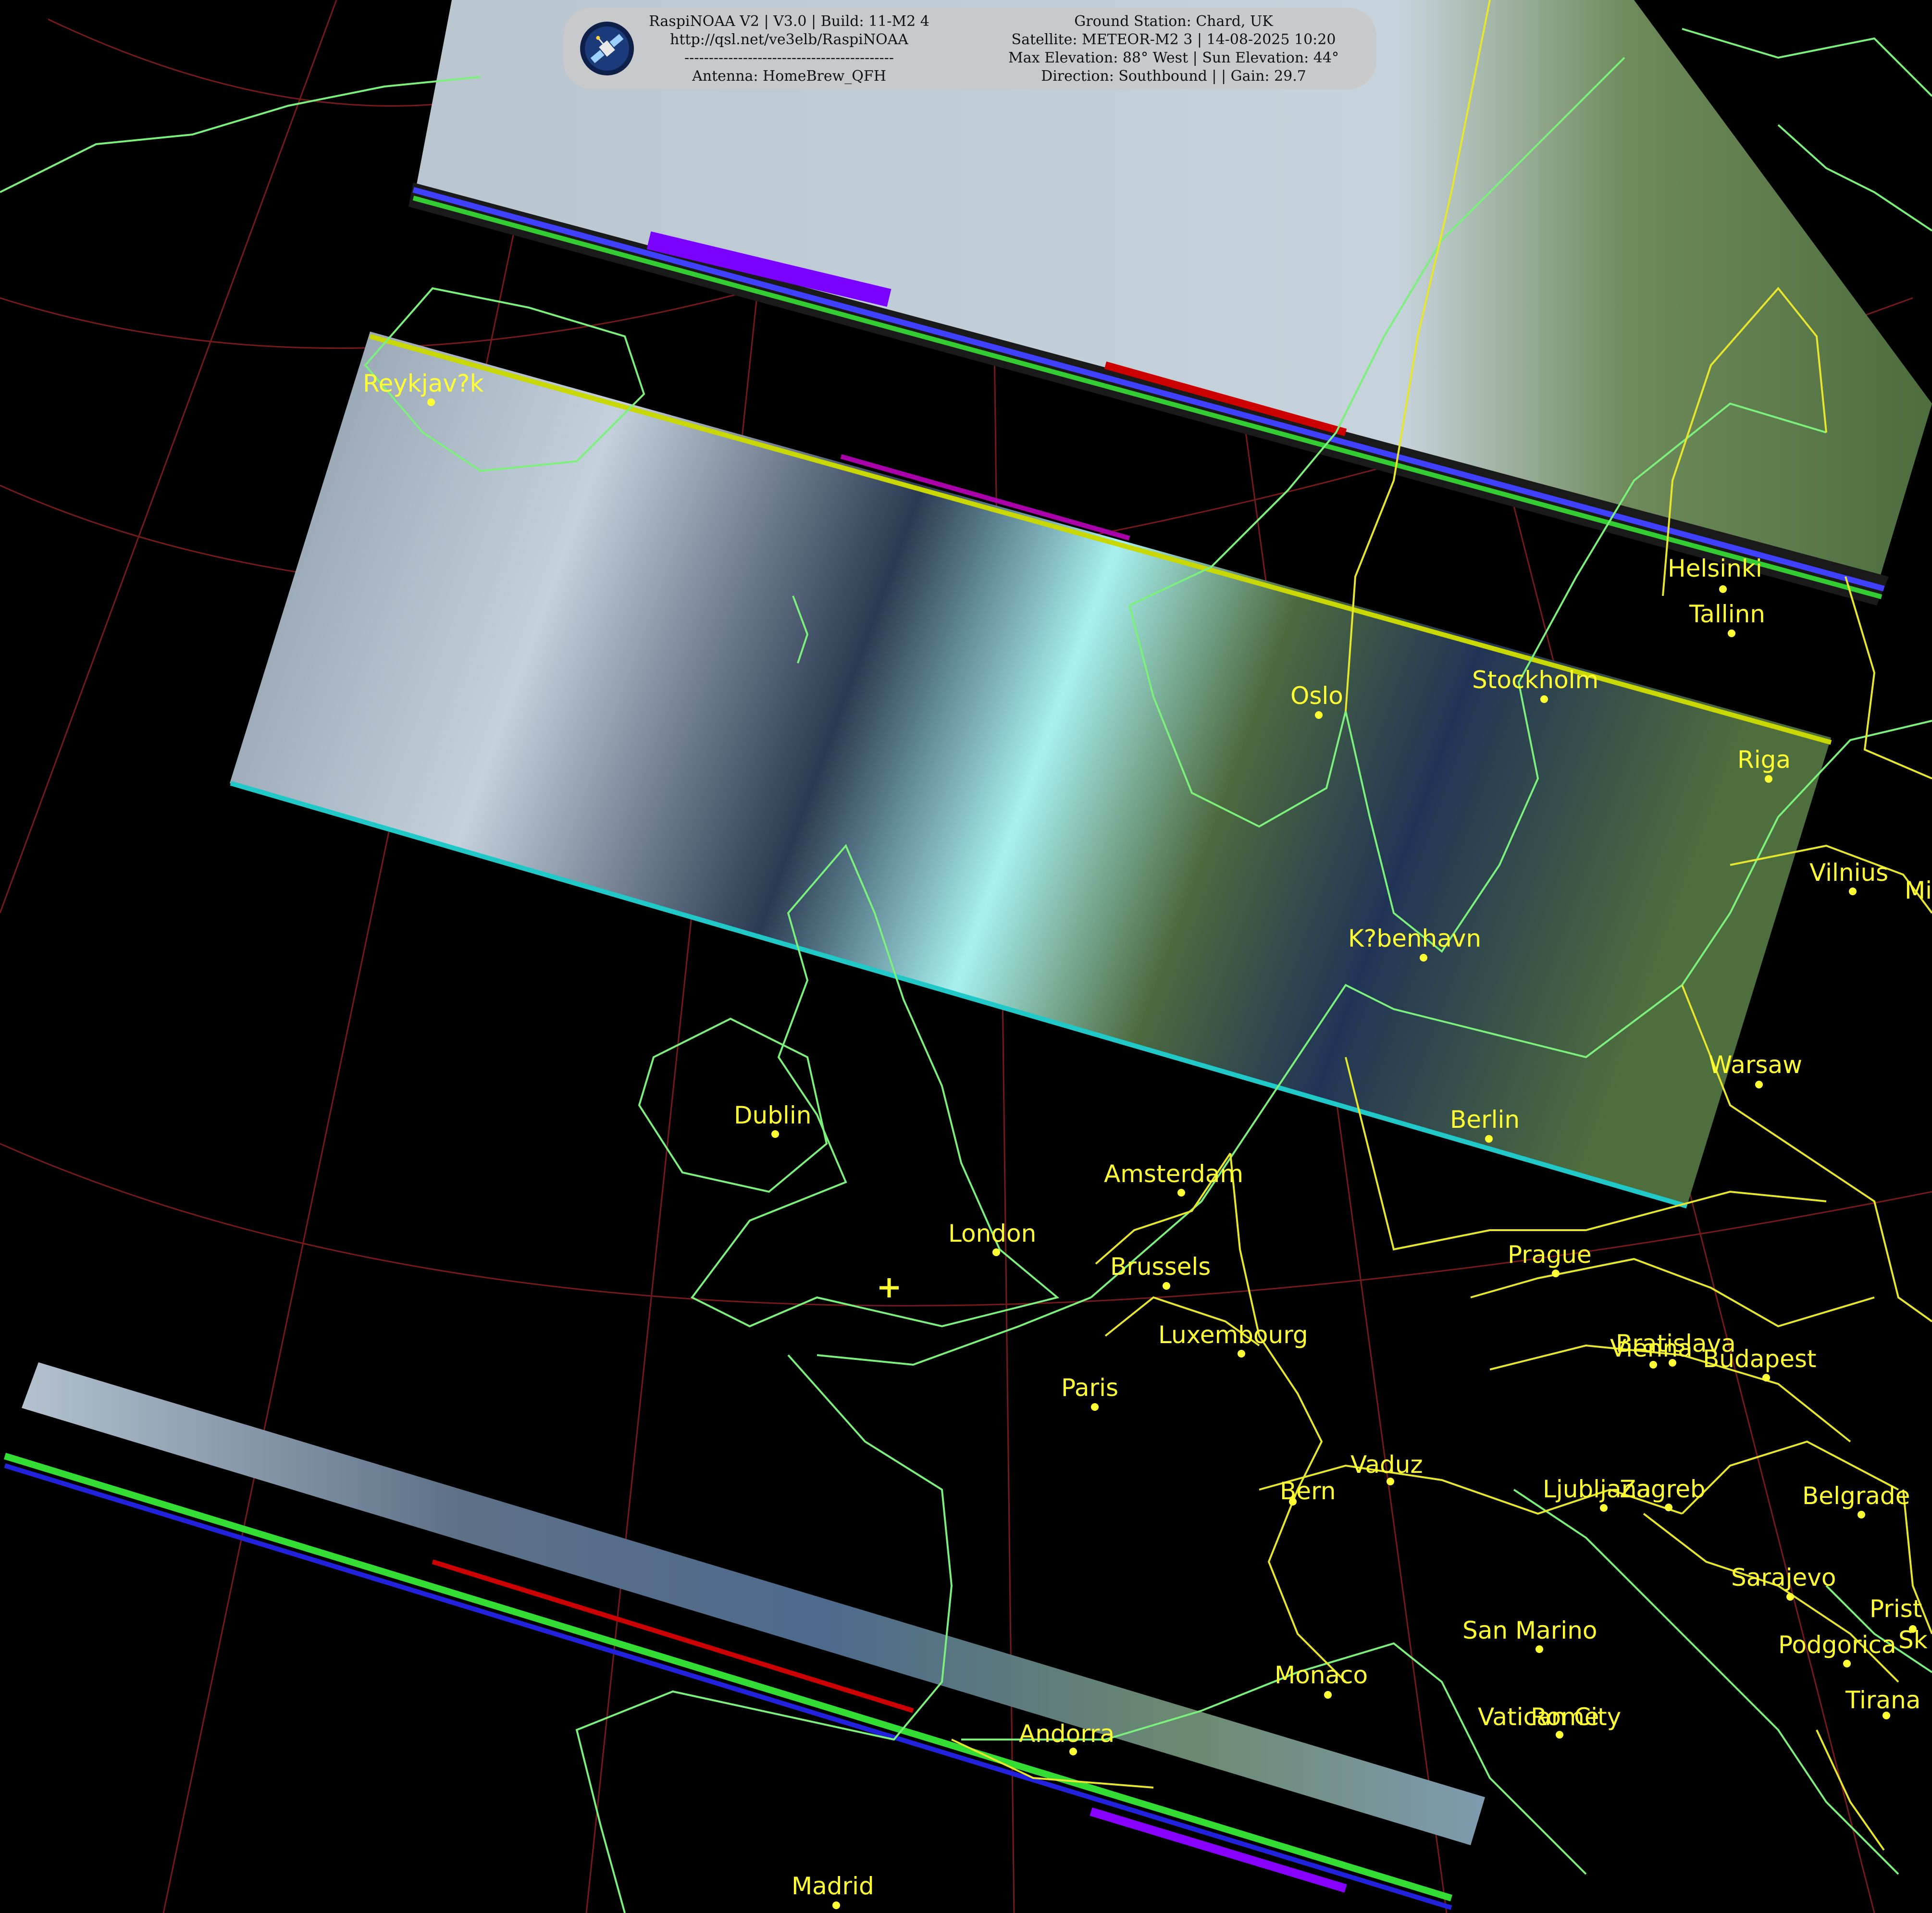 The image size is (1932, 1913). What do you see at coordinates (1535, 680) in the screenshot?
I see `svg-text: Stockholm` at bounding box center [1535, 680].